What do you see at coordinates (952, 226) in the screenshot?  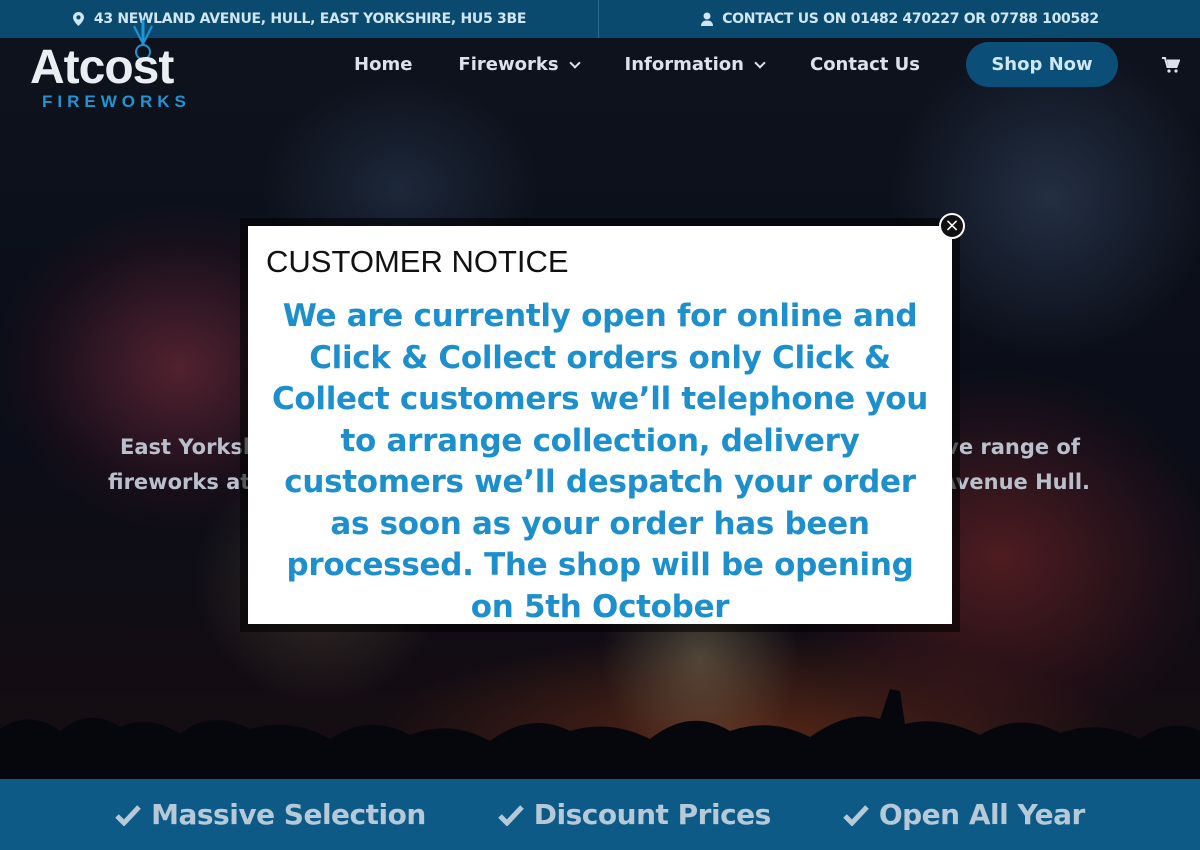 I see `close-modal-button: ×` at bounding box center [952, 226].